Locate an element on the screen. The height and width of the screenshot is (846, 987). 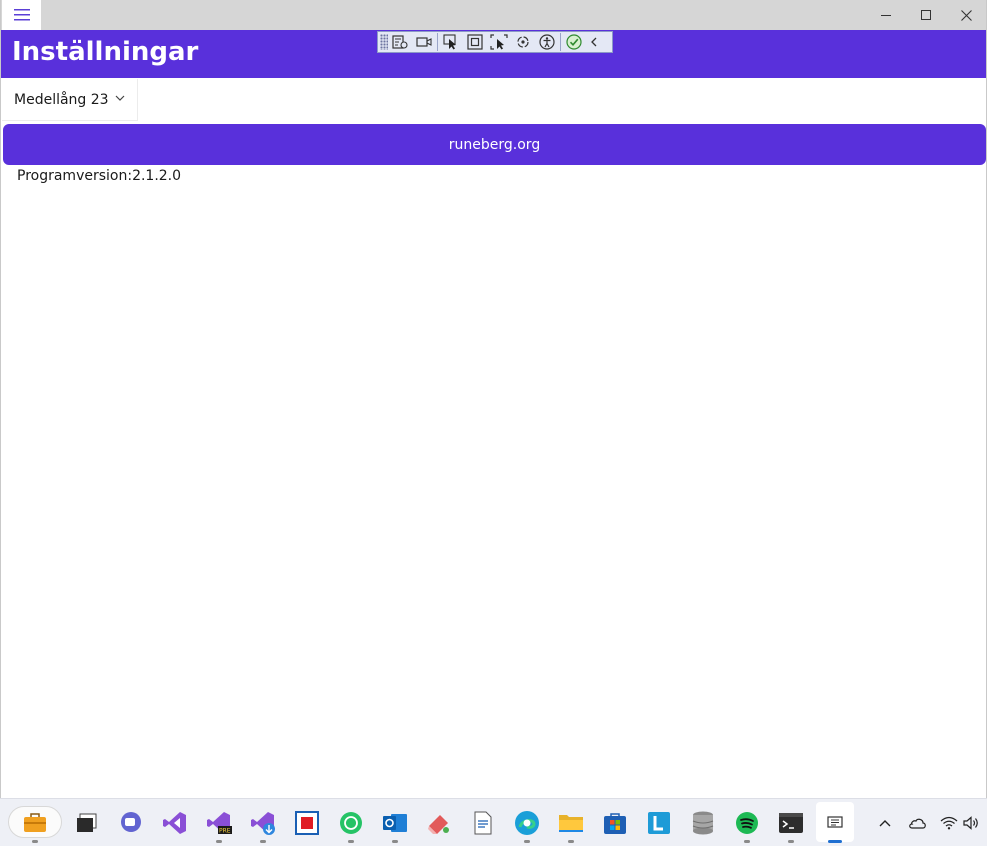
hamburger-icon is located at coordinates (21, 15).